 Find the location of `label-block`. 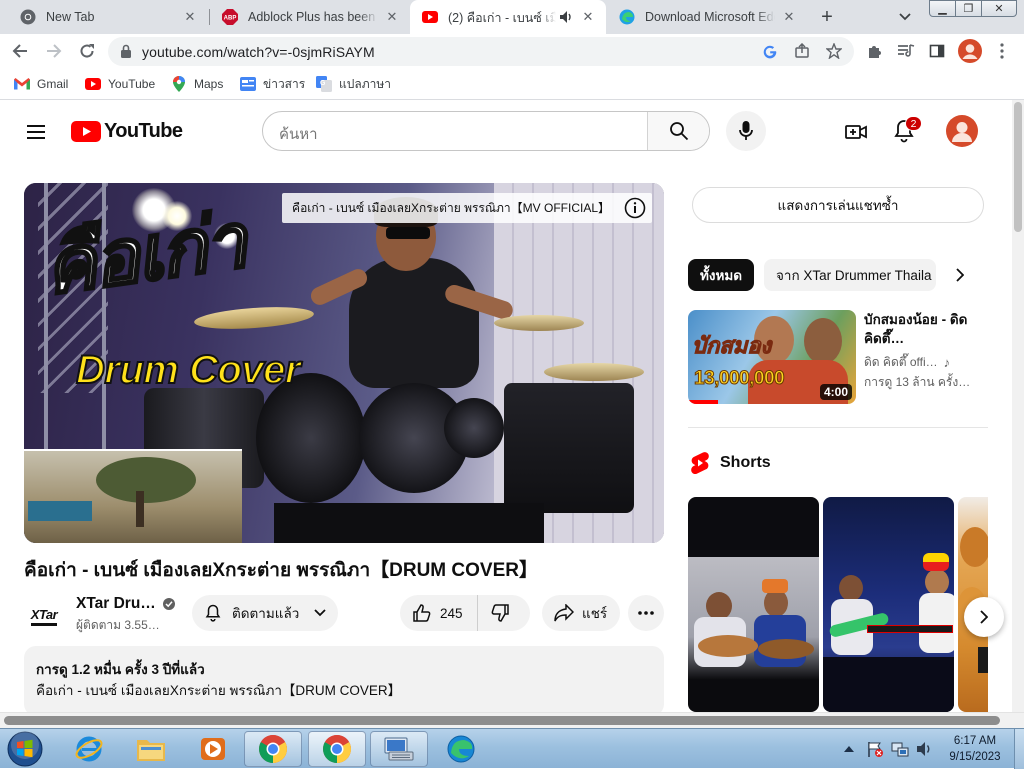

label-block is located at coordinates (983, 660).